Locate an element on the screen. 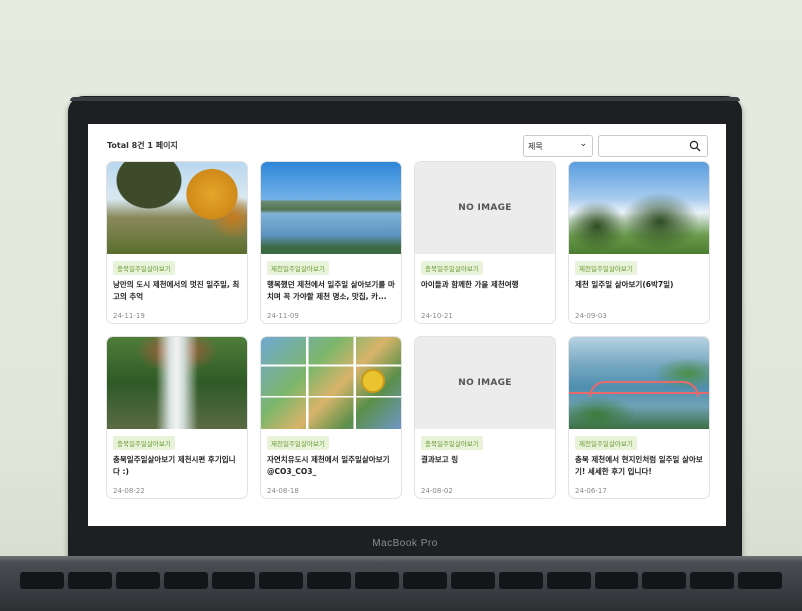 The height and width of the screenshot is (611, 802). post-title: 아이들과 함께한 가을 제천여행 is located at coordinates (485, 285).